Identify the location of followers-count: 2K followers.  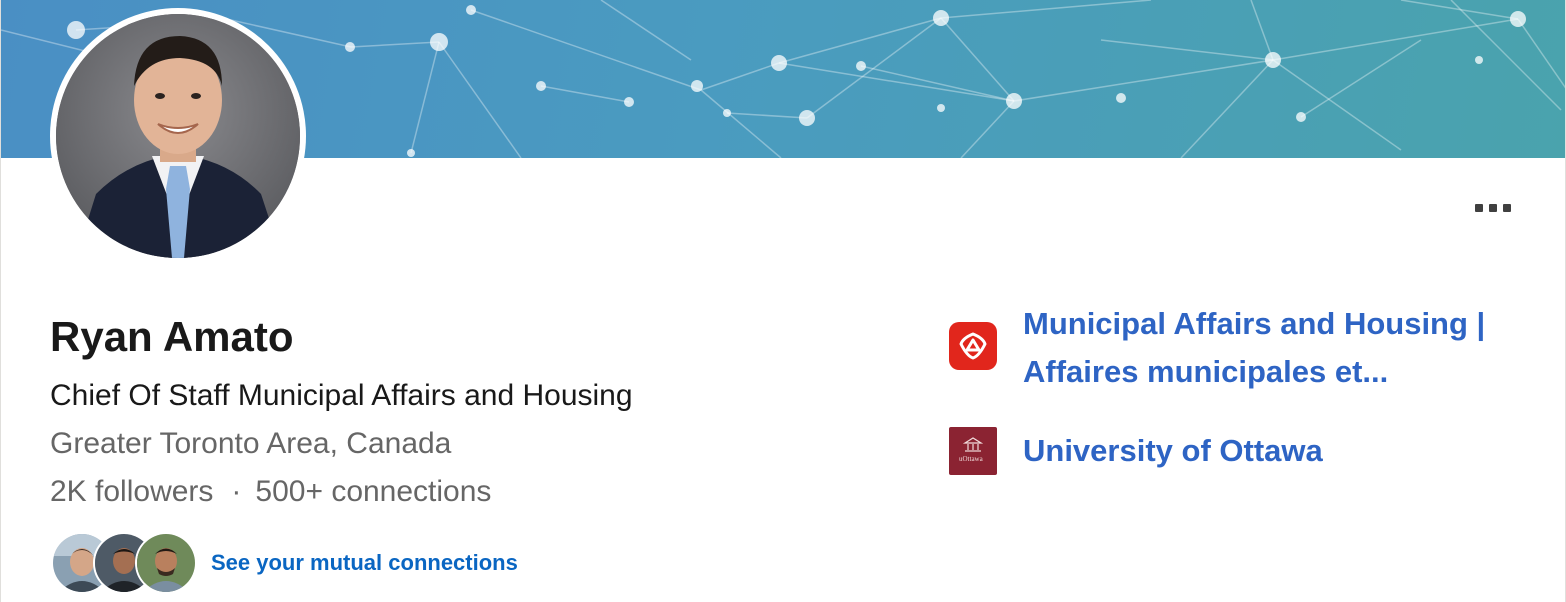
(131, 491).